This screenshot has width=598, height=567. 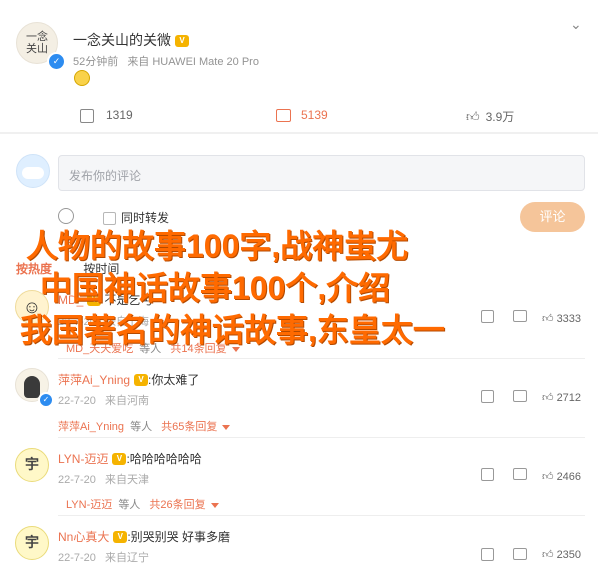 What do you see at coordinates (145, 218) in the screenshot?
I see `also-forward-label: 同时转发` at bounding box center [145, 218].